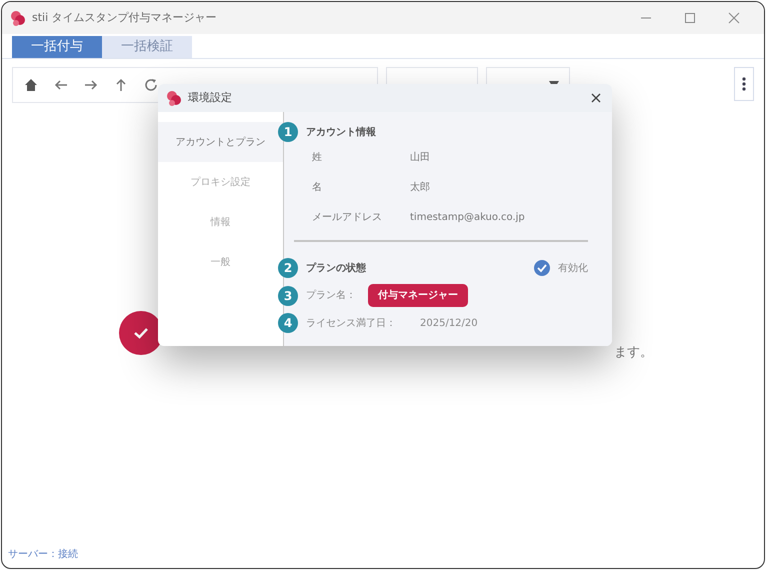 Image resolution: width=766 pixels, height=570 pixels. I want to click on step-marker: 4, so click(288, 323).